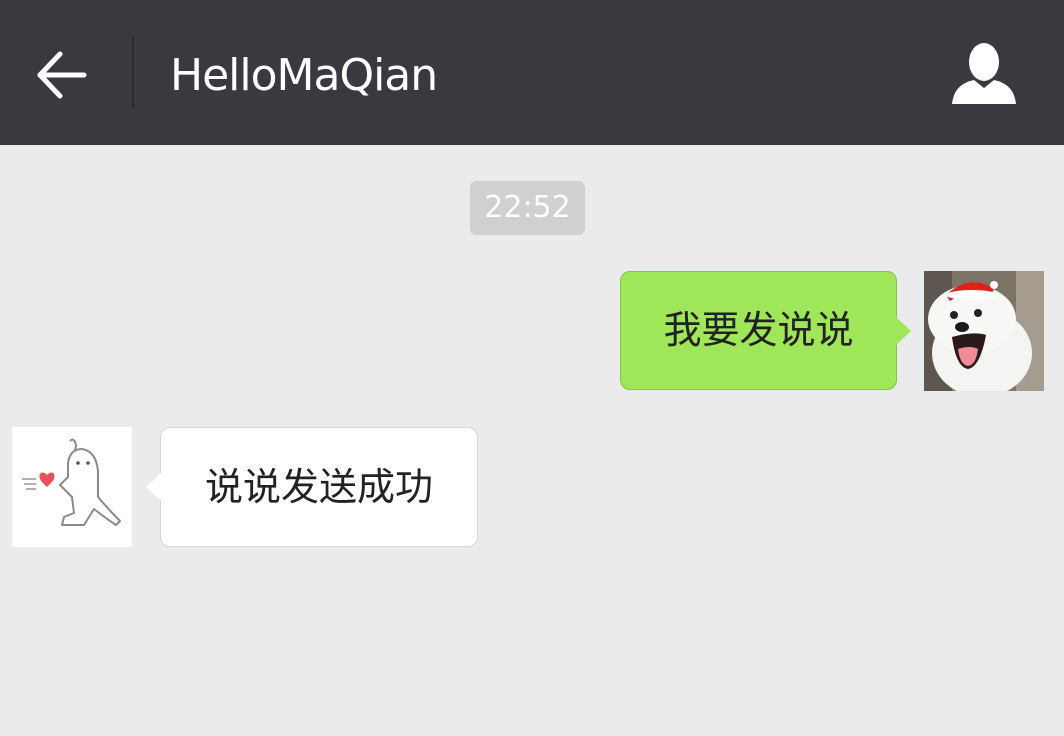 Image resolution: width=1064 pixels, height=736 pixels. I want to click on outgoing-message-text: 我要发说说, so click(758, 330).